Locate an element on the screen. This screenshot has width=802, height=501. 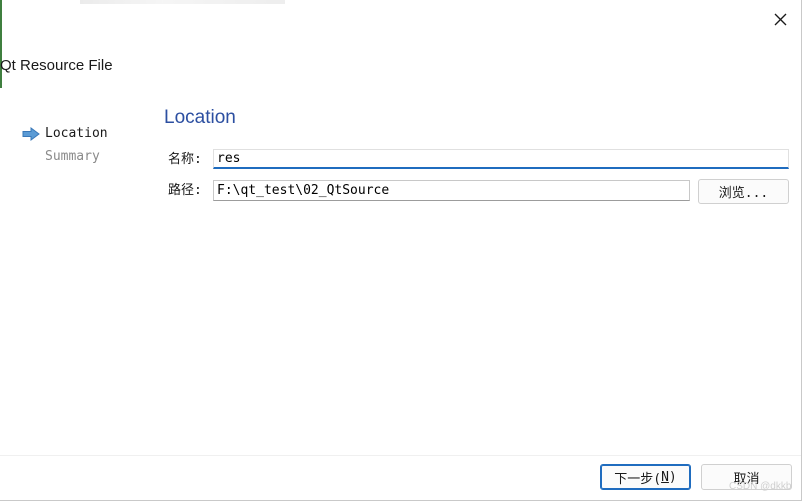
next-mnemonic: N is located at coordinates (665, 477).